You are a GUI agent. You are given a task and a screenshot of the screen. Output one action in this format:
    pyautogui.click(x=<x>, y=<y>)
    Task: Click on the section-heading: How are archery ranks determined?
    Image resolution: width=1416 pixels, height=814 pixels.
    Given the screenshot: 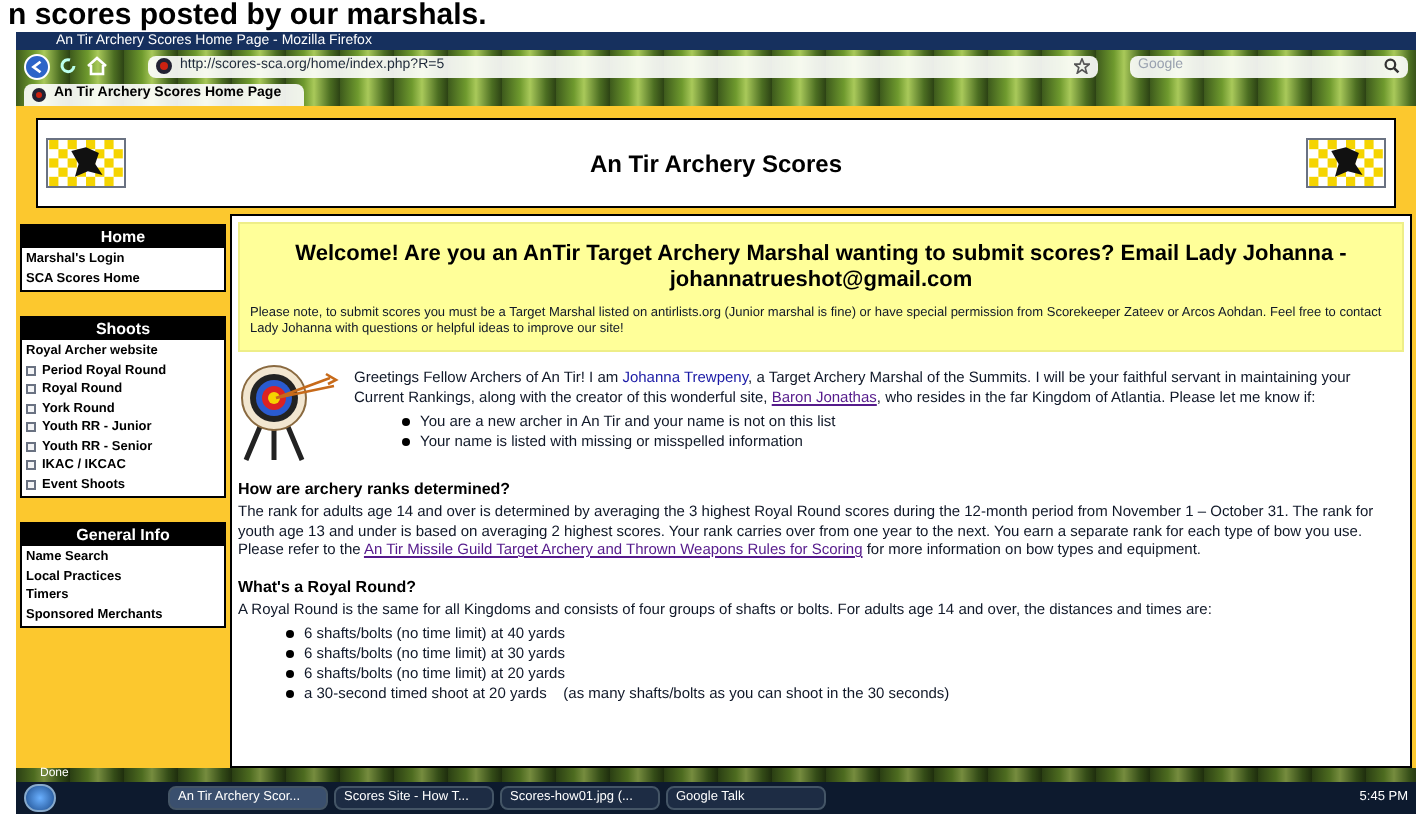 What is the action you would take?
    pyautogui.click(x=375, y=489)
    